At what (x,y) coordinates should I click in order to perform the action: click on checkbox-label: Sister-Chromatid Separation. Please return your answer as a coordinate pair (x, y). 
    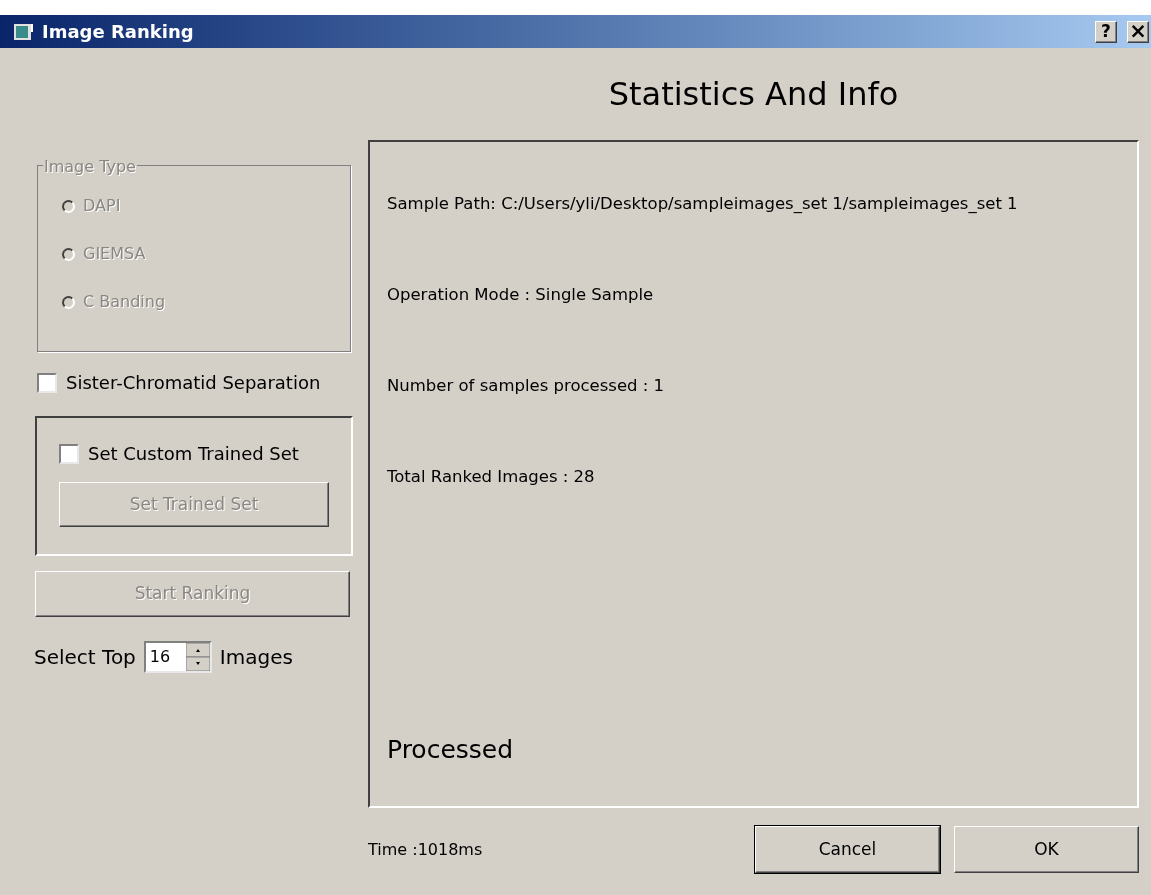
    Looking at the image, I should click on (193, 383).